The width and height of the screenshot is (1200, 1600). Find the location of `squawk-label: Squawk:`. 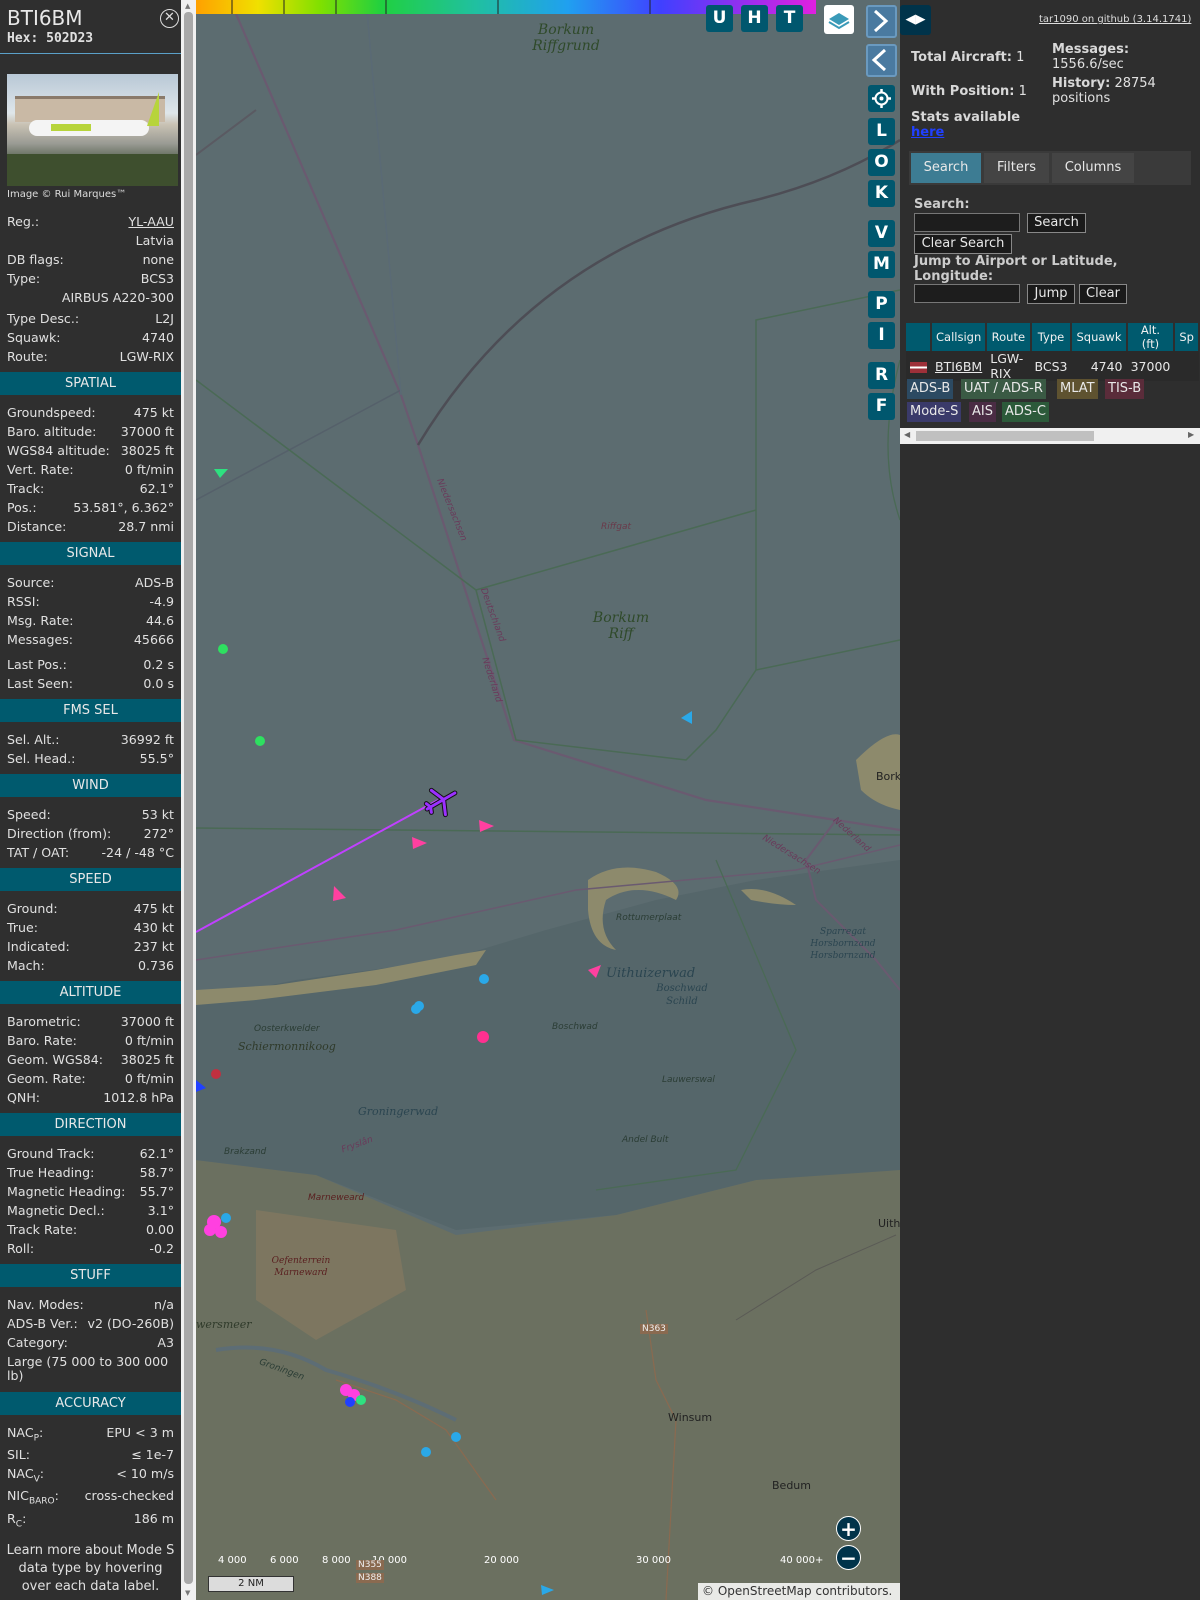

squawk-label: Squawk: is located at coordinates (34, 337).